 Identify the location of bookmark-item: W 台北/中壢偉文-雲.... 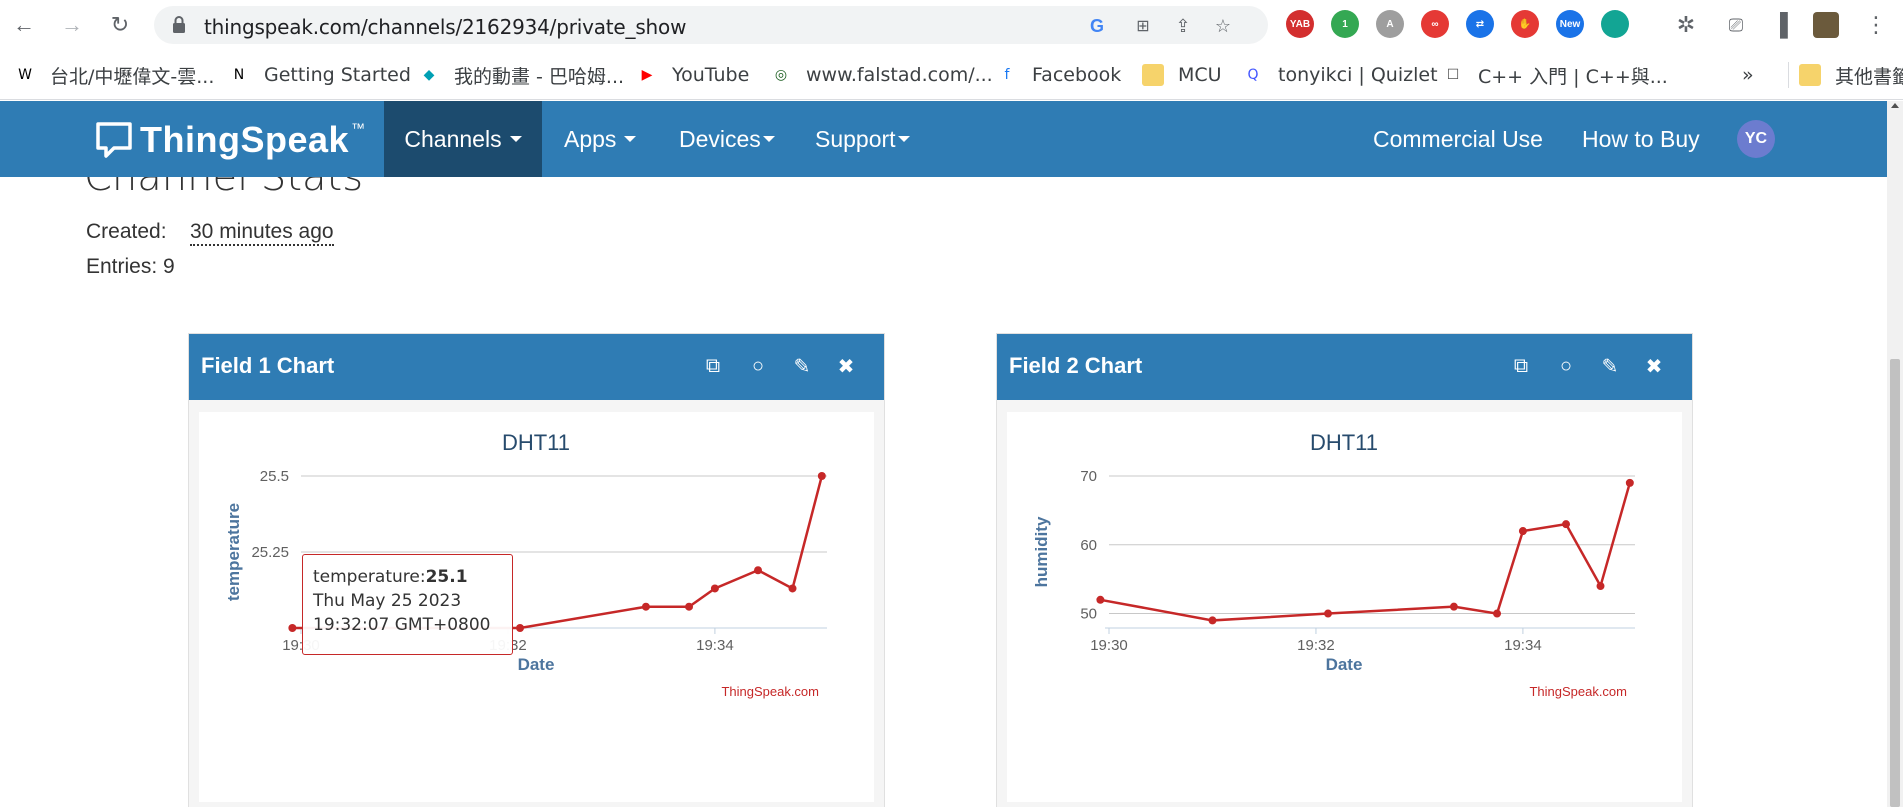
(114, 75).